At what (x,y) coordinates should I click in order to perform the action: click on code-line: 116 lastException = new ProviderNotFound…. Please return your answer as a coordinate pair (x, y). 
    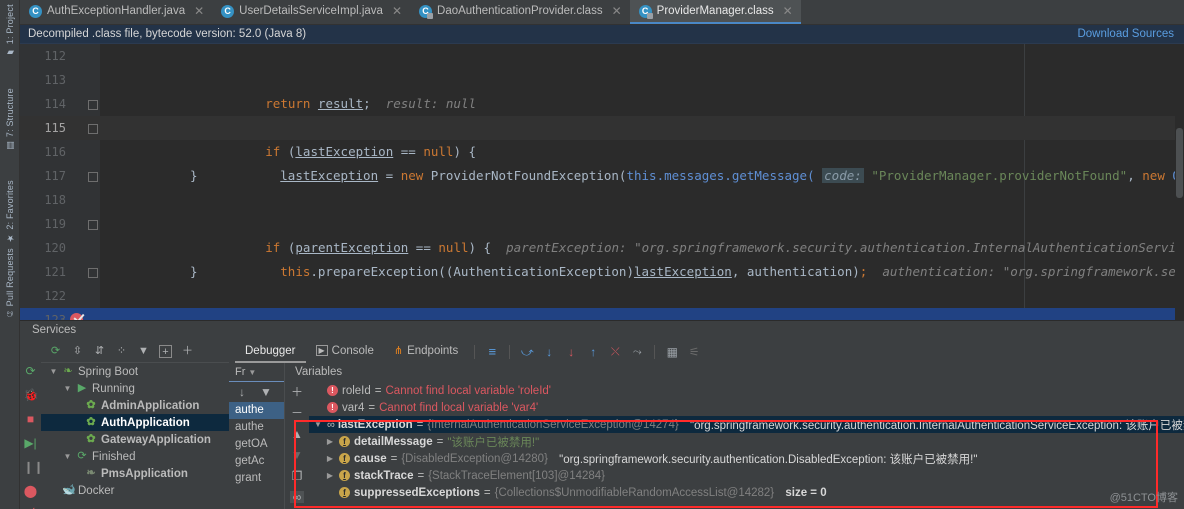
    Looking at the image, I should click on (602, 161).